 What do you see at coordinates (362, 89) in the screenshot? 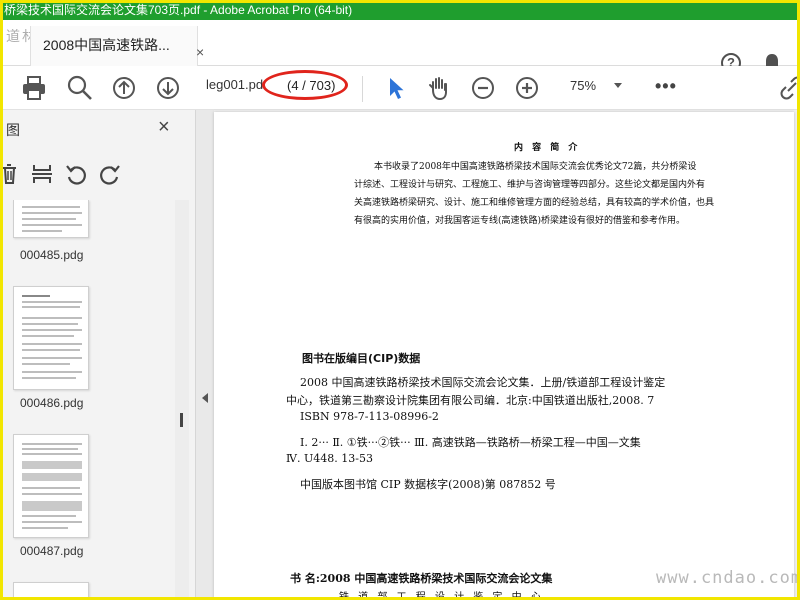
I see `toolbar-divider` at bounding box center [362, 89].